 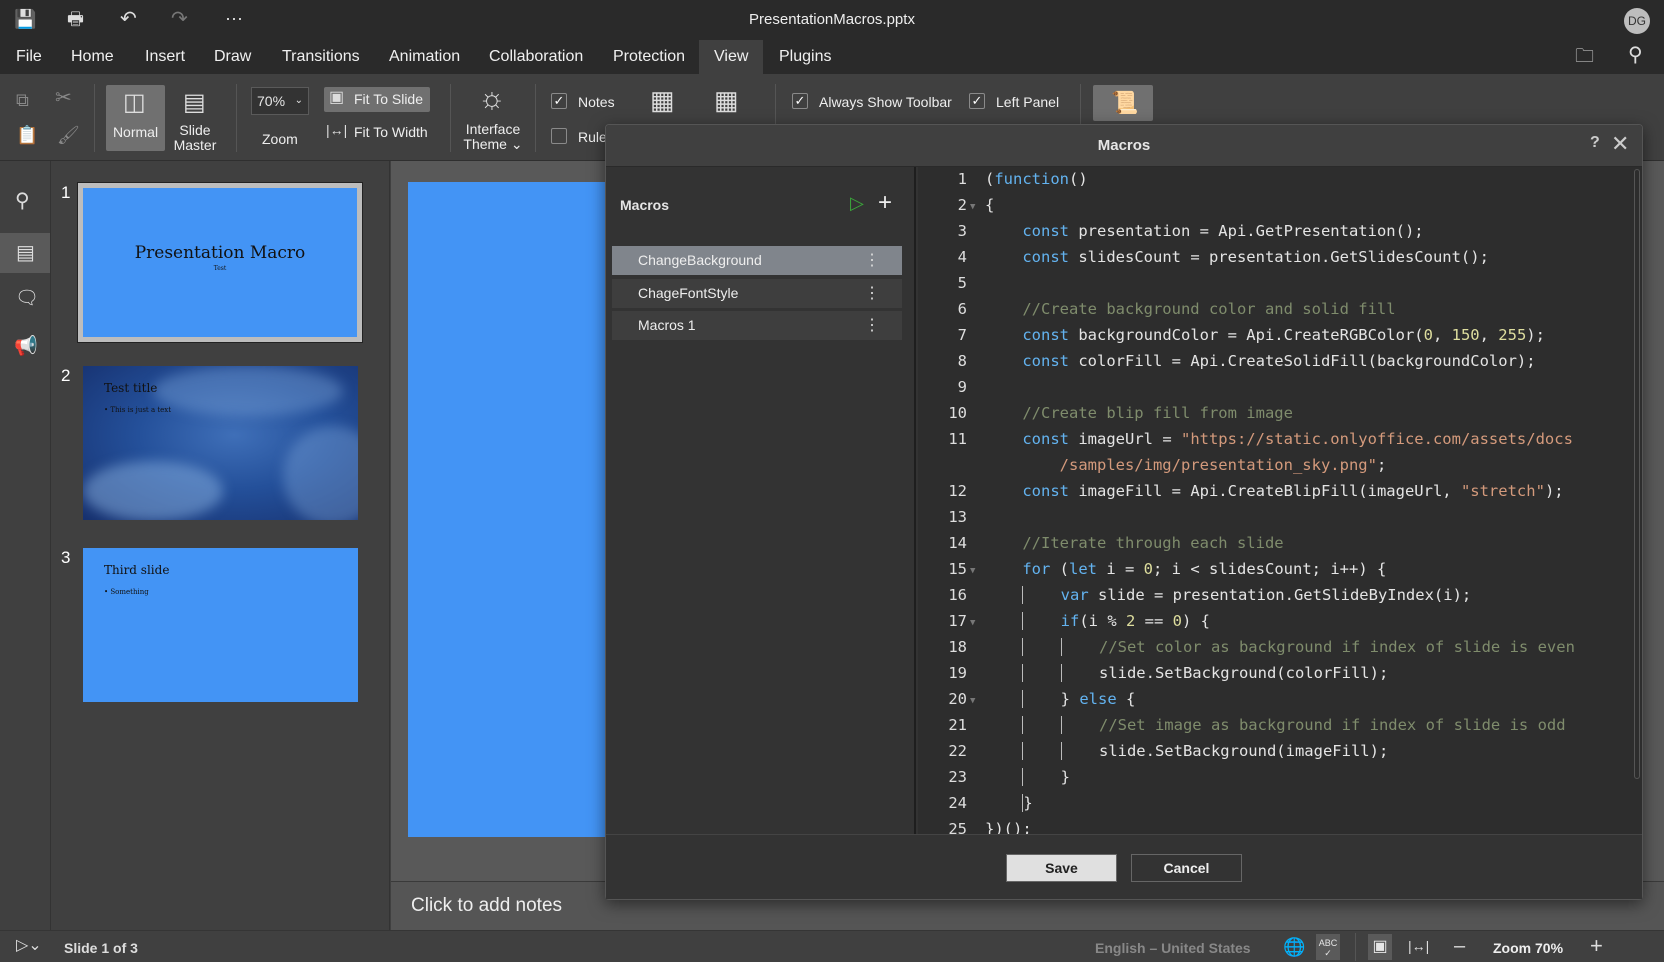 What do you see at coordinates (757, 325) in the screenshot?
I see `macro-item: Macros 1 ⋮` at bounding box center [757, 325].